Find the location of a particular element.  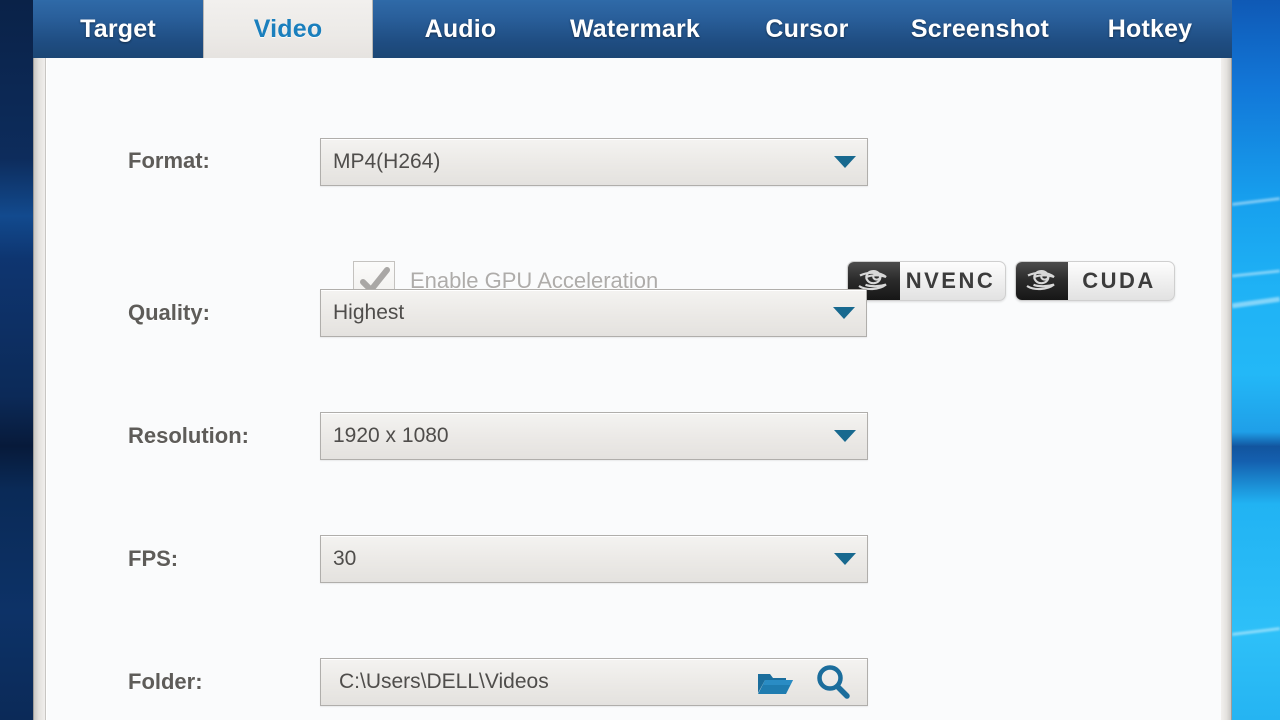

cuda-badge: CUDA is located at coordinates (1095, 281).